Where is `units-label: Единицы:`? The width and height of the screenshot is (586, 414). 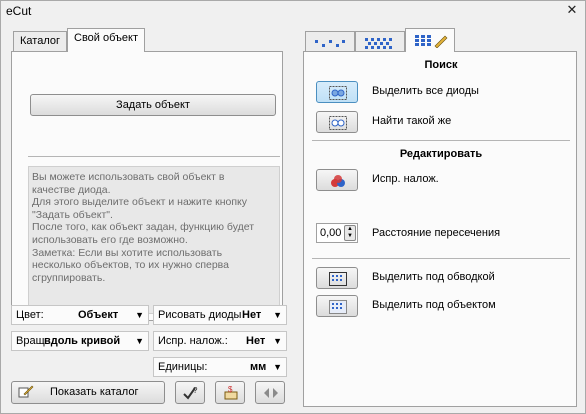
units-label: Единицы: is located at coordinates (183, 367).